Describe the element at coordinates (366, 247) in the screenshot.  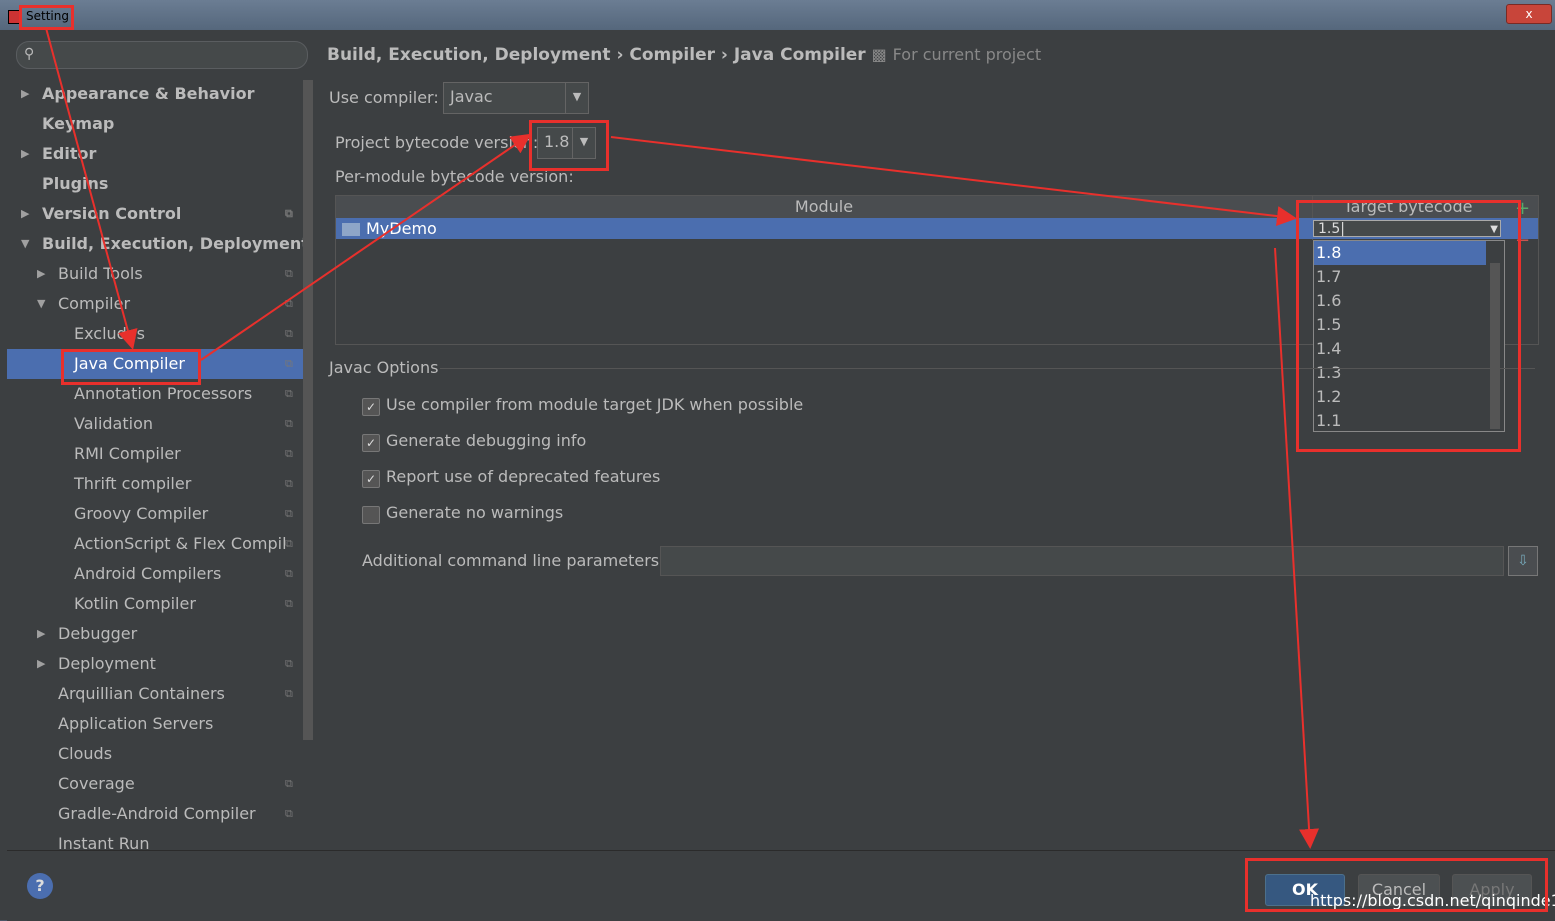
I see `arrow-to-project-bytecode` at that location.